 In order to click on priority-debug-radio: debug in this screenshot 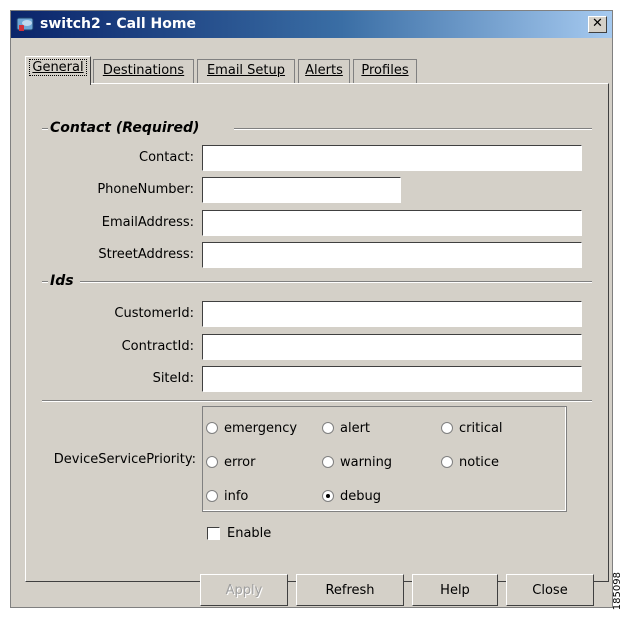, I will do `click(351, 496)`.